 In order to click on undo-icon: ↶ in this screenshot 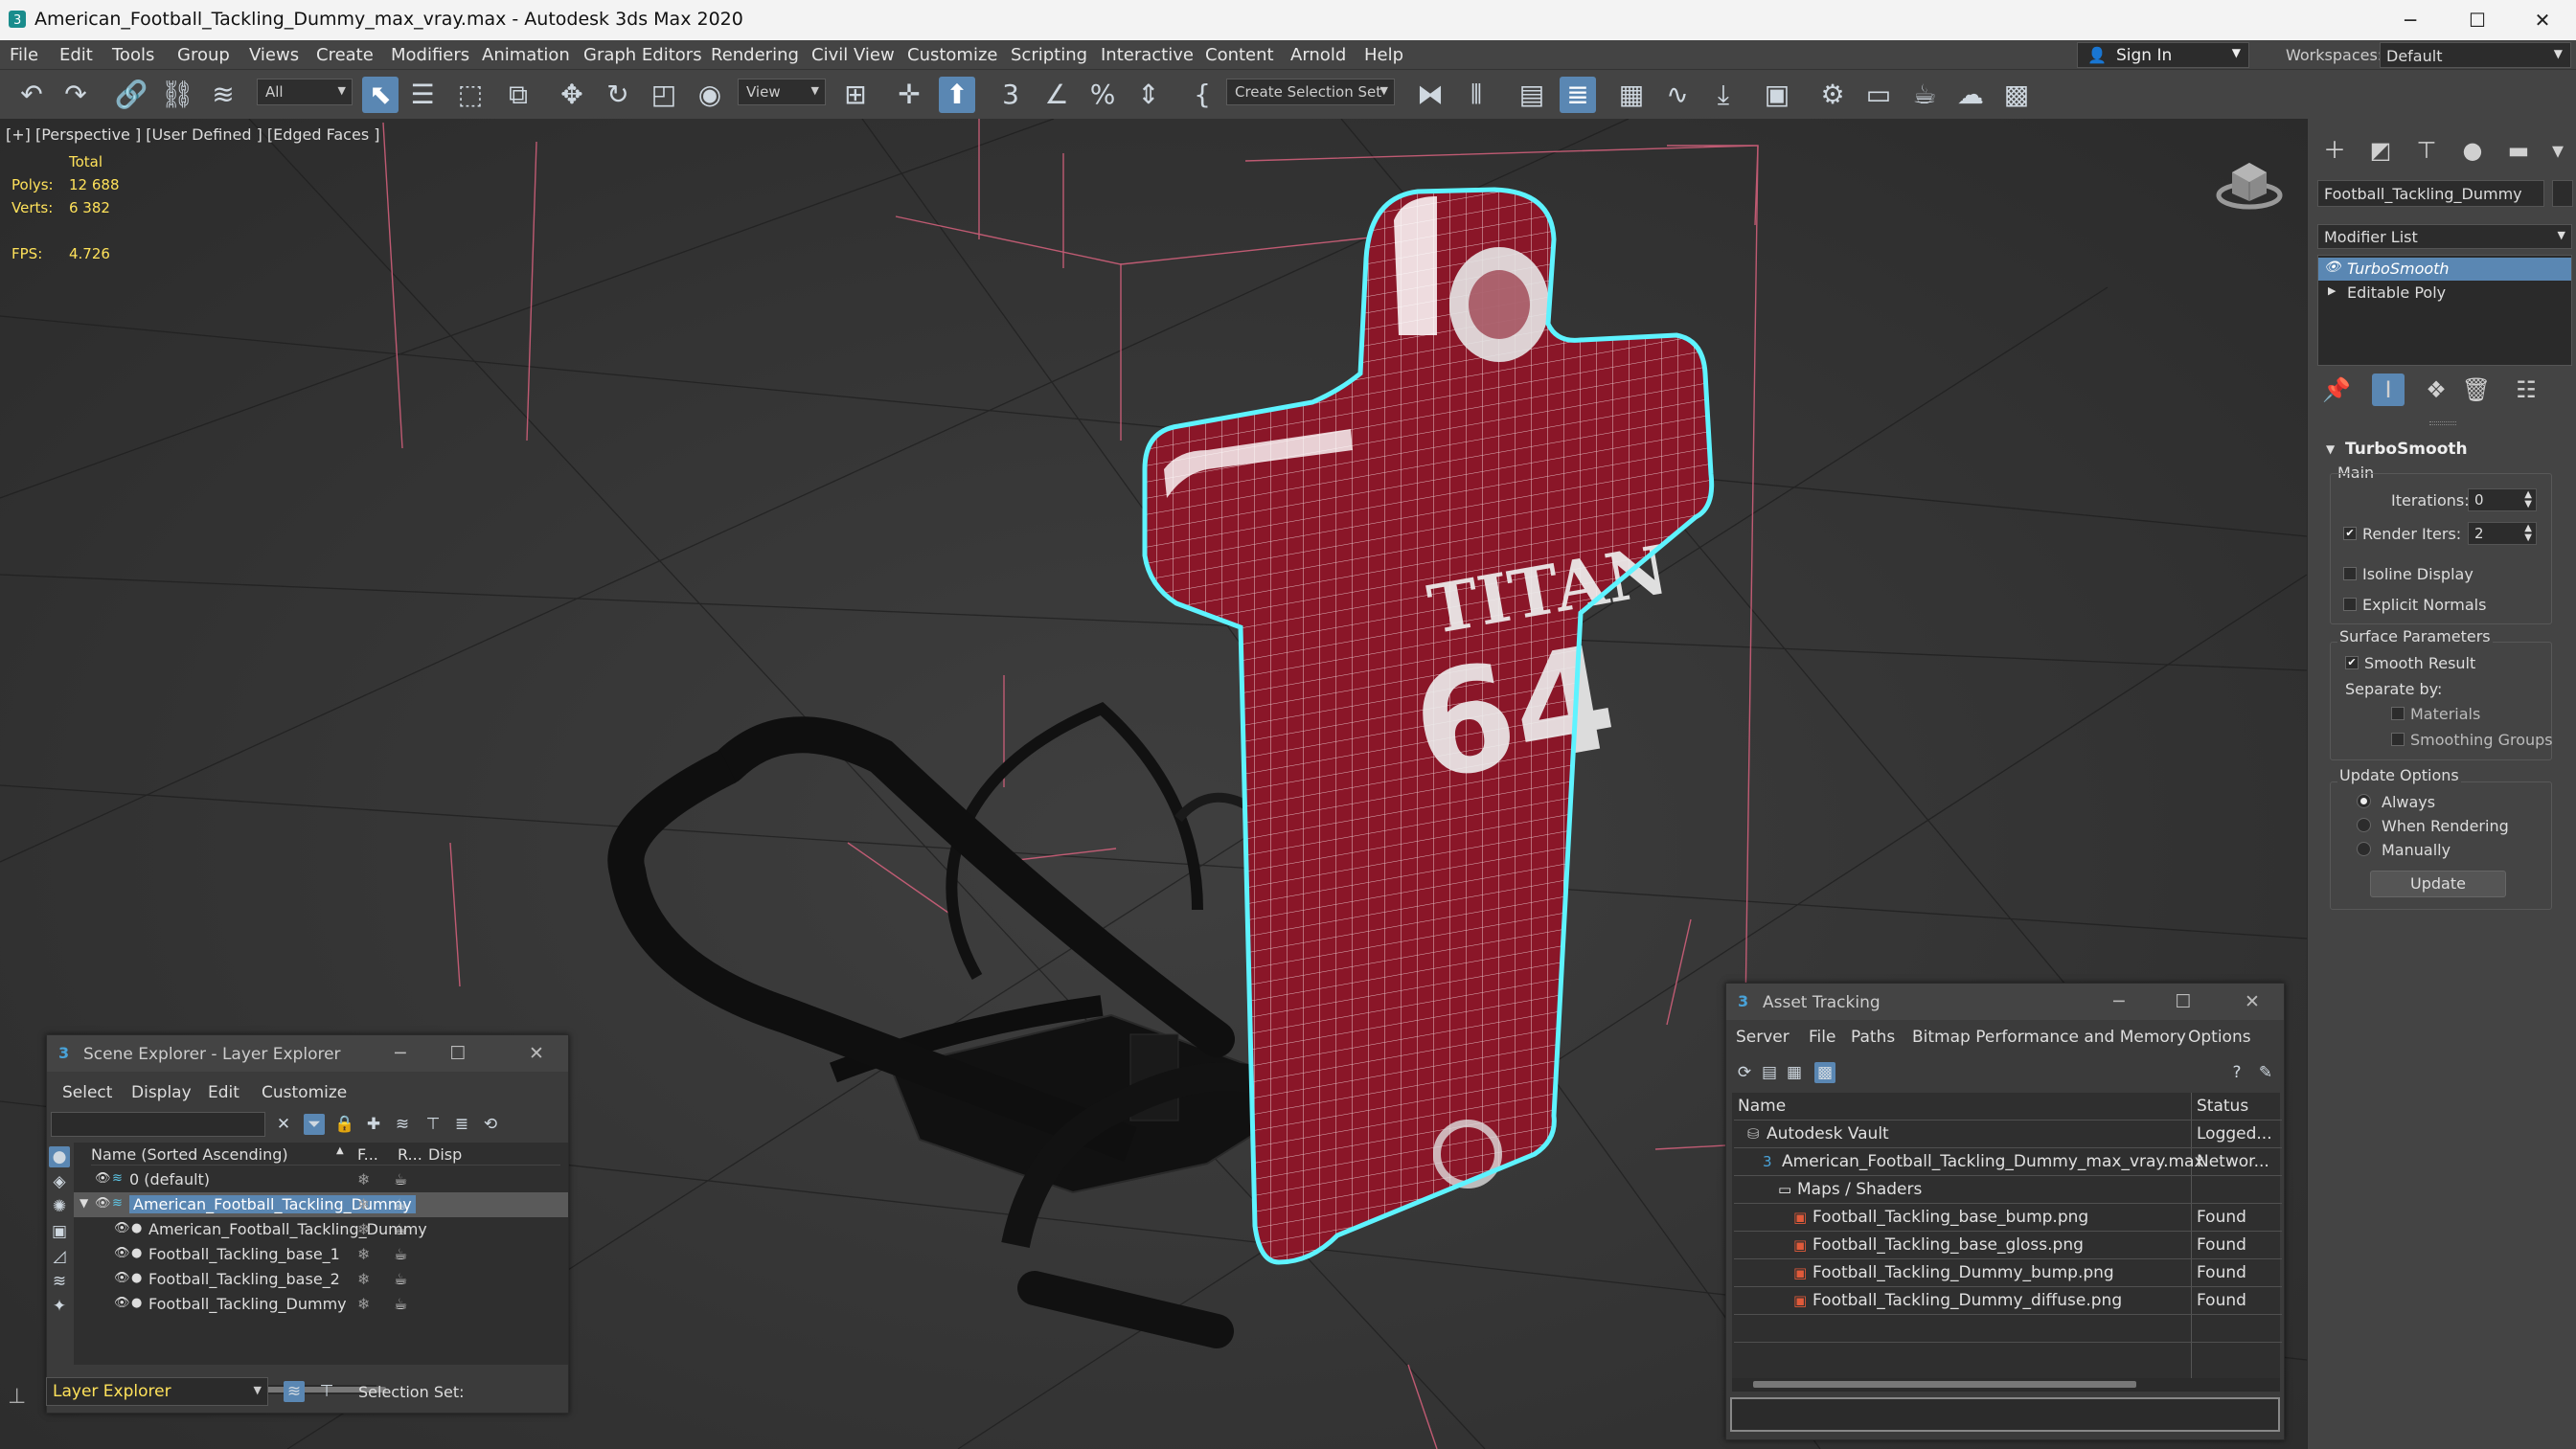, I will do `click(32, 95)`.